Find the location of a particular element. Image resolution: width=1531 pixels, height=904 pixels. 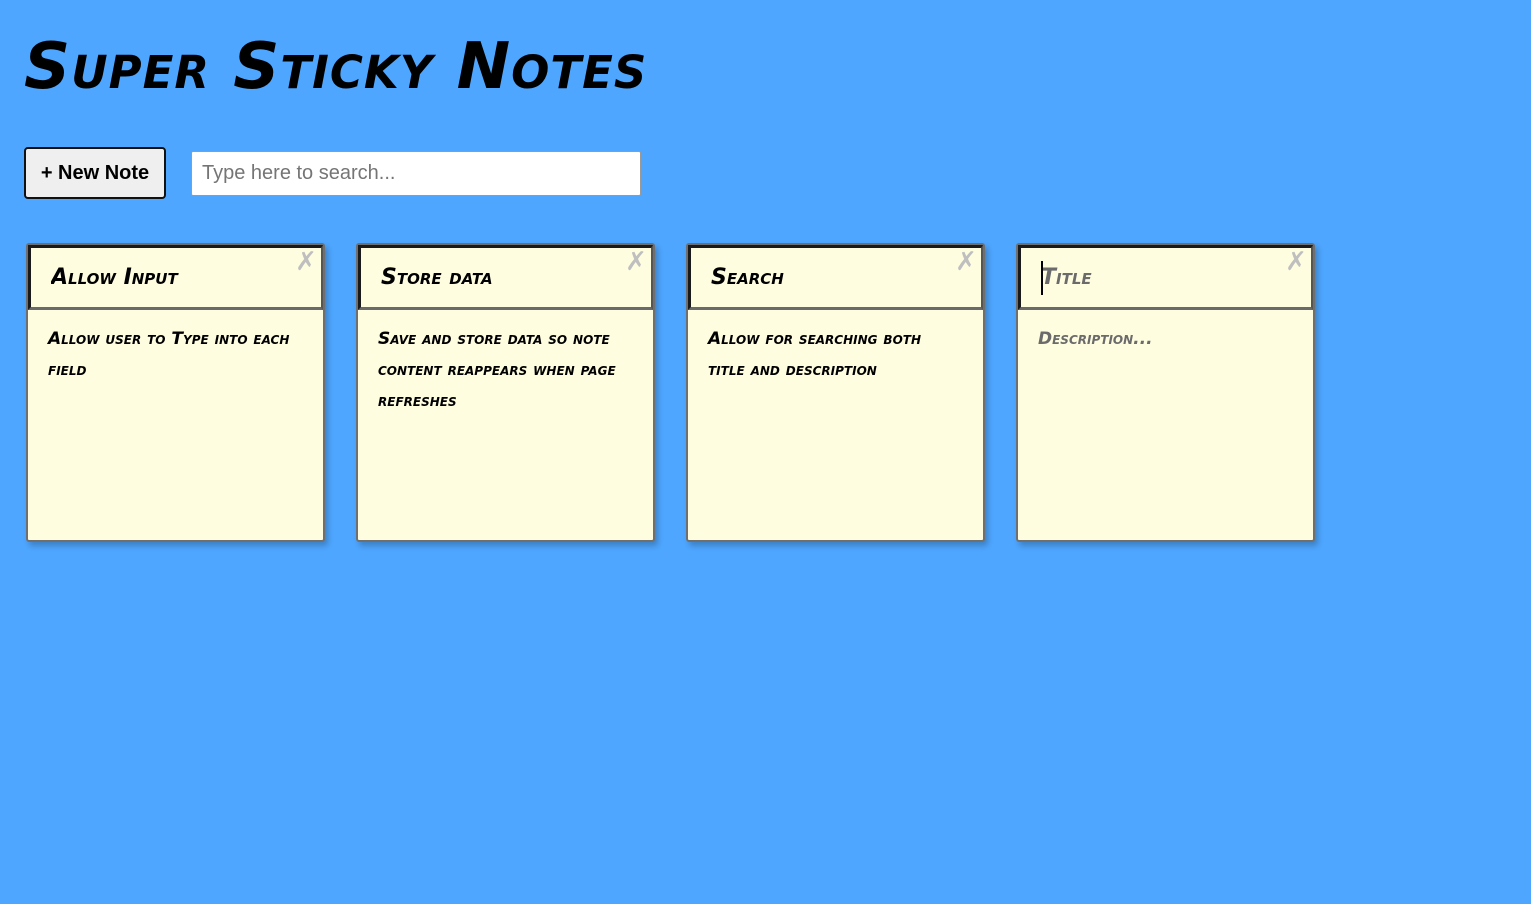

app-title: Super Sticky Notes is located at coordinates (336, 67).